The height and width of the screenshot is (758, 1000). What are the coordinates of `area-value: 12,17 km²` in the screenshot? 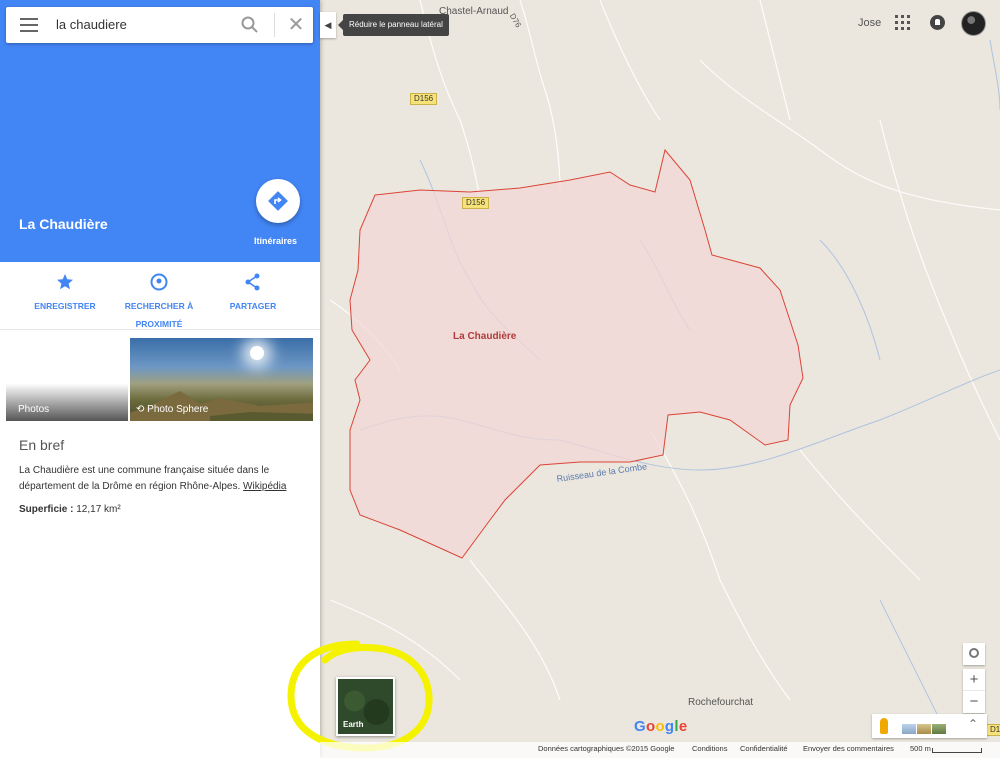 It's located at (97, 509).